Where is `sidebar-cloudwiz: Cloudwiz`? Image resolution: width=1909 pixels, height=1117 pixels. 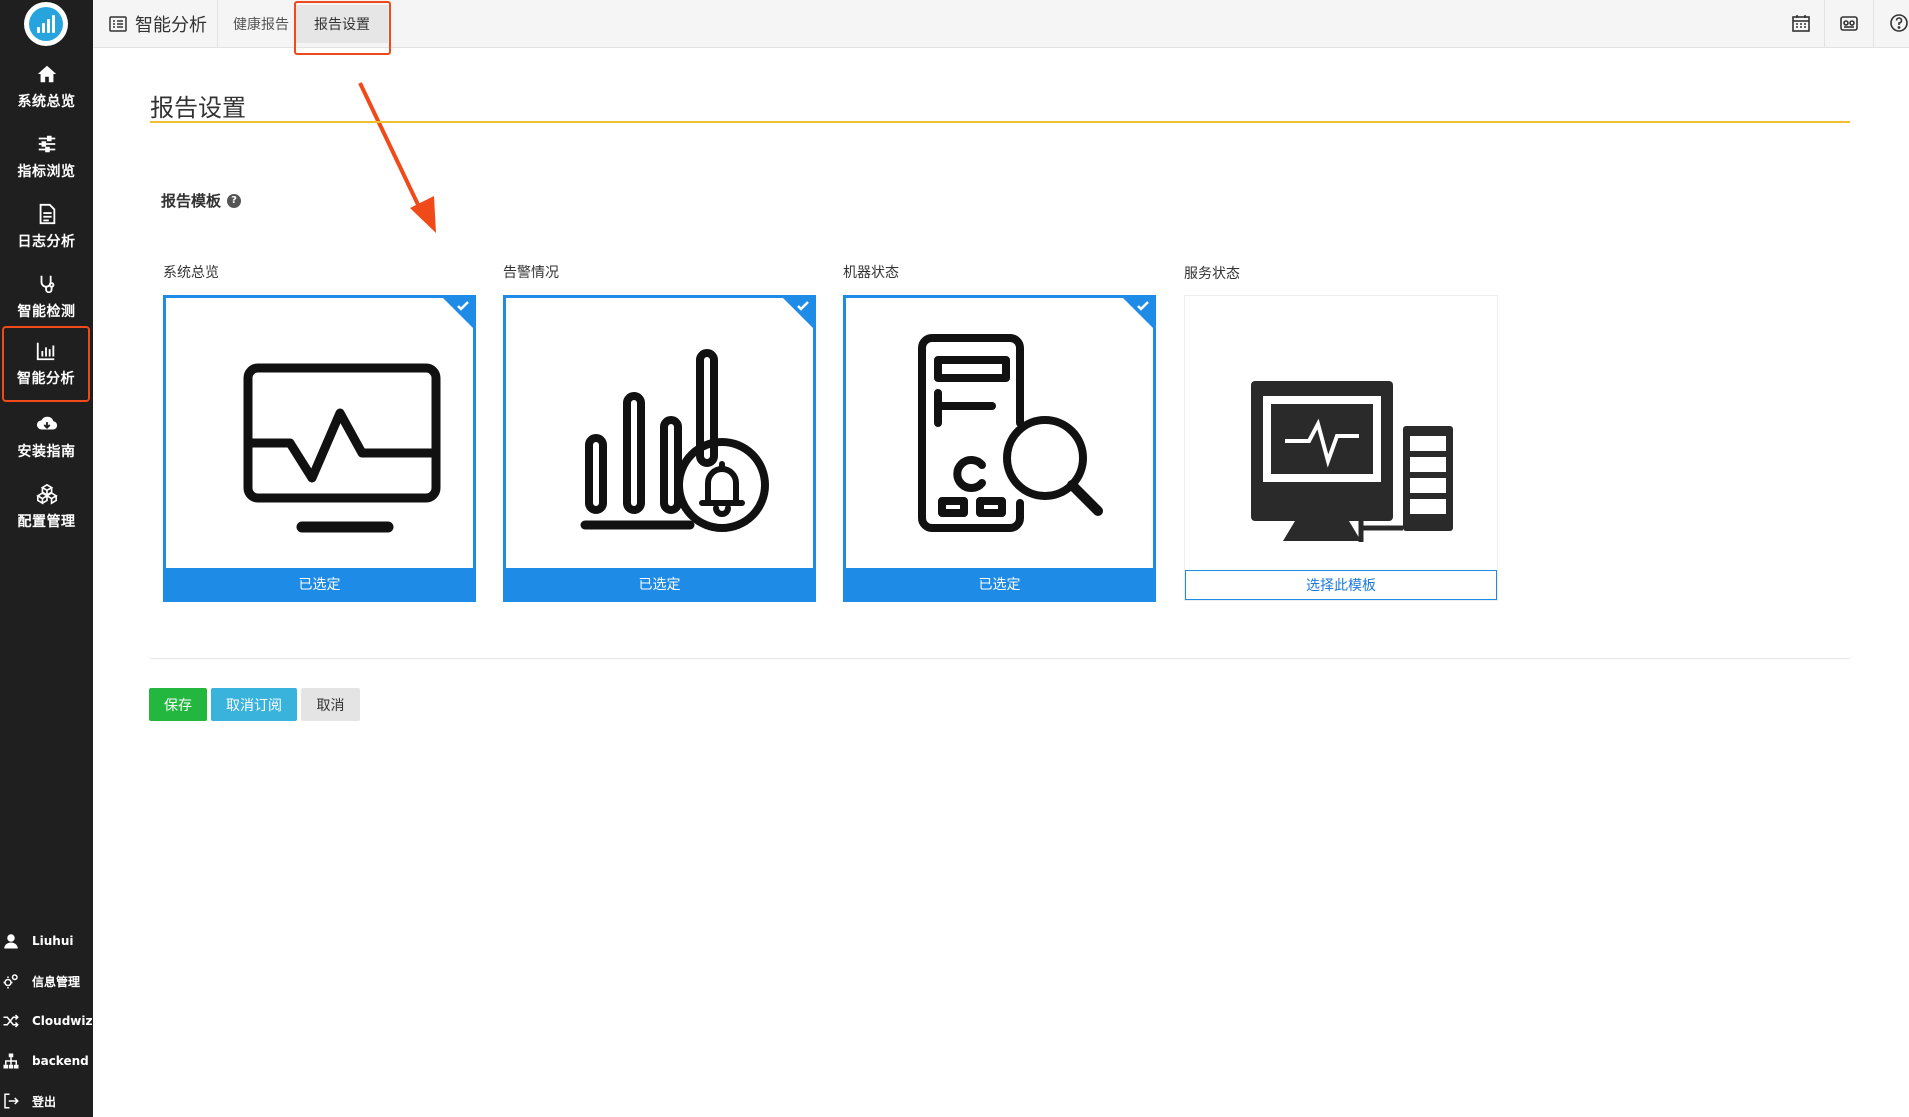 sidebar-cloudwiz: Cloudwiz is located at coordinates (46, 1021).